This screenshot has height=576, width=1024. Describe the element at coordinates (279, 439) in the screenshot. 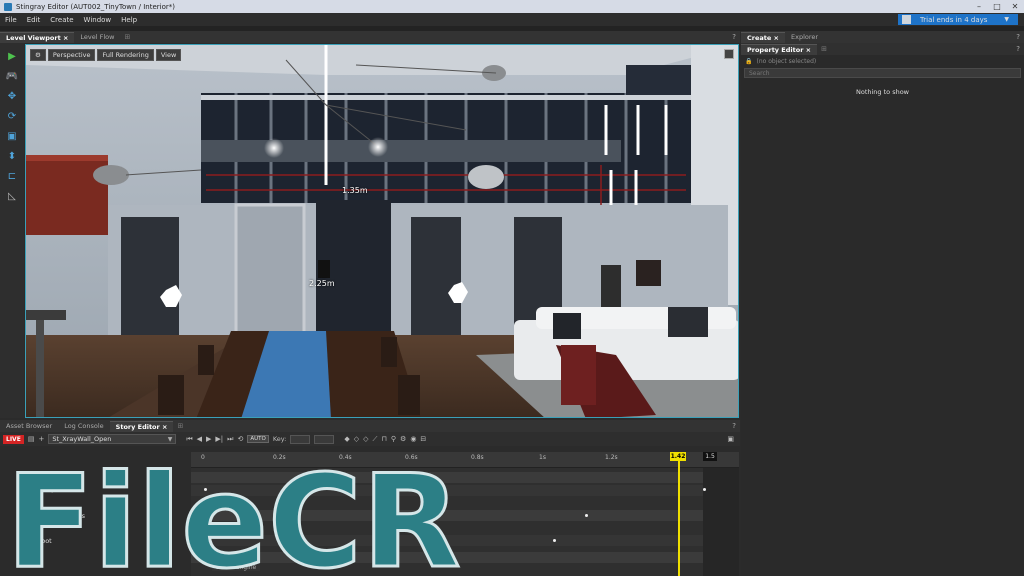

I see `key-label: Key:` at that location.